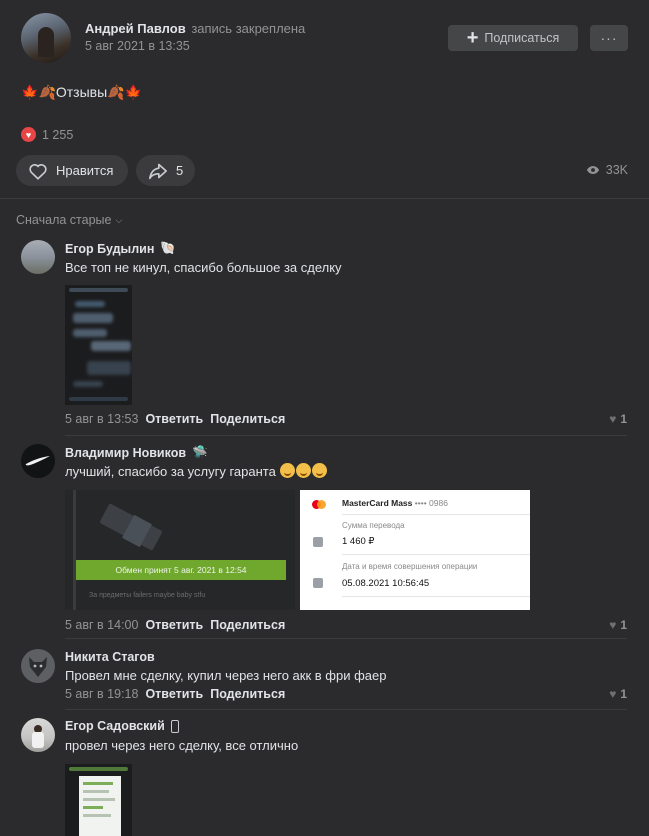 The height and width of the screenshot is (836, 649). What do you see at coordinates (46, 38) in the screenshot?
I see `author-avatar` at bounding box center [46, 38].